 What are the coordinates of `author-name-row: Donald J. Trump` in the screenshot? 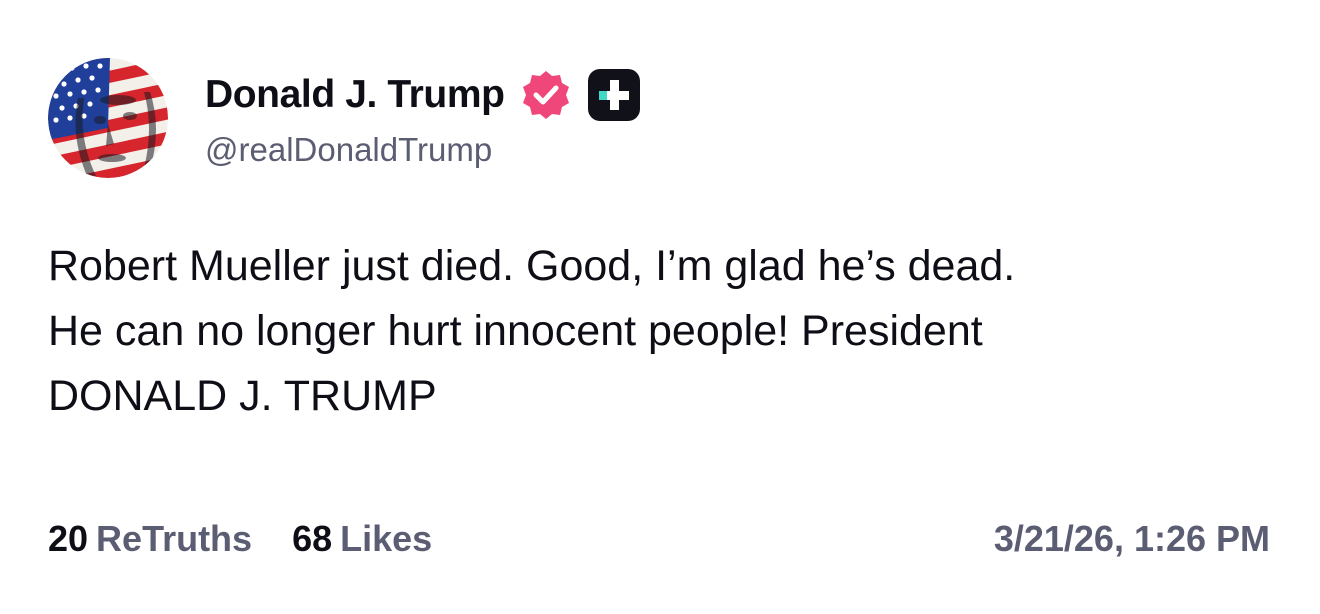 It's located at (423, 95).